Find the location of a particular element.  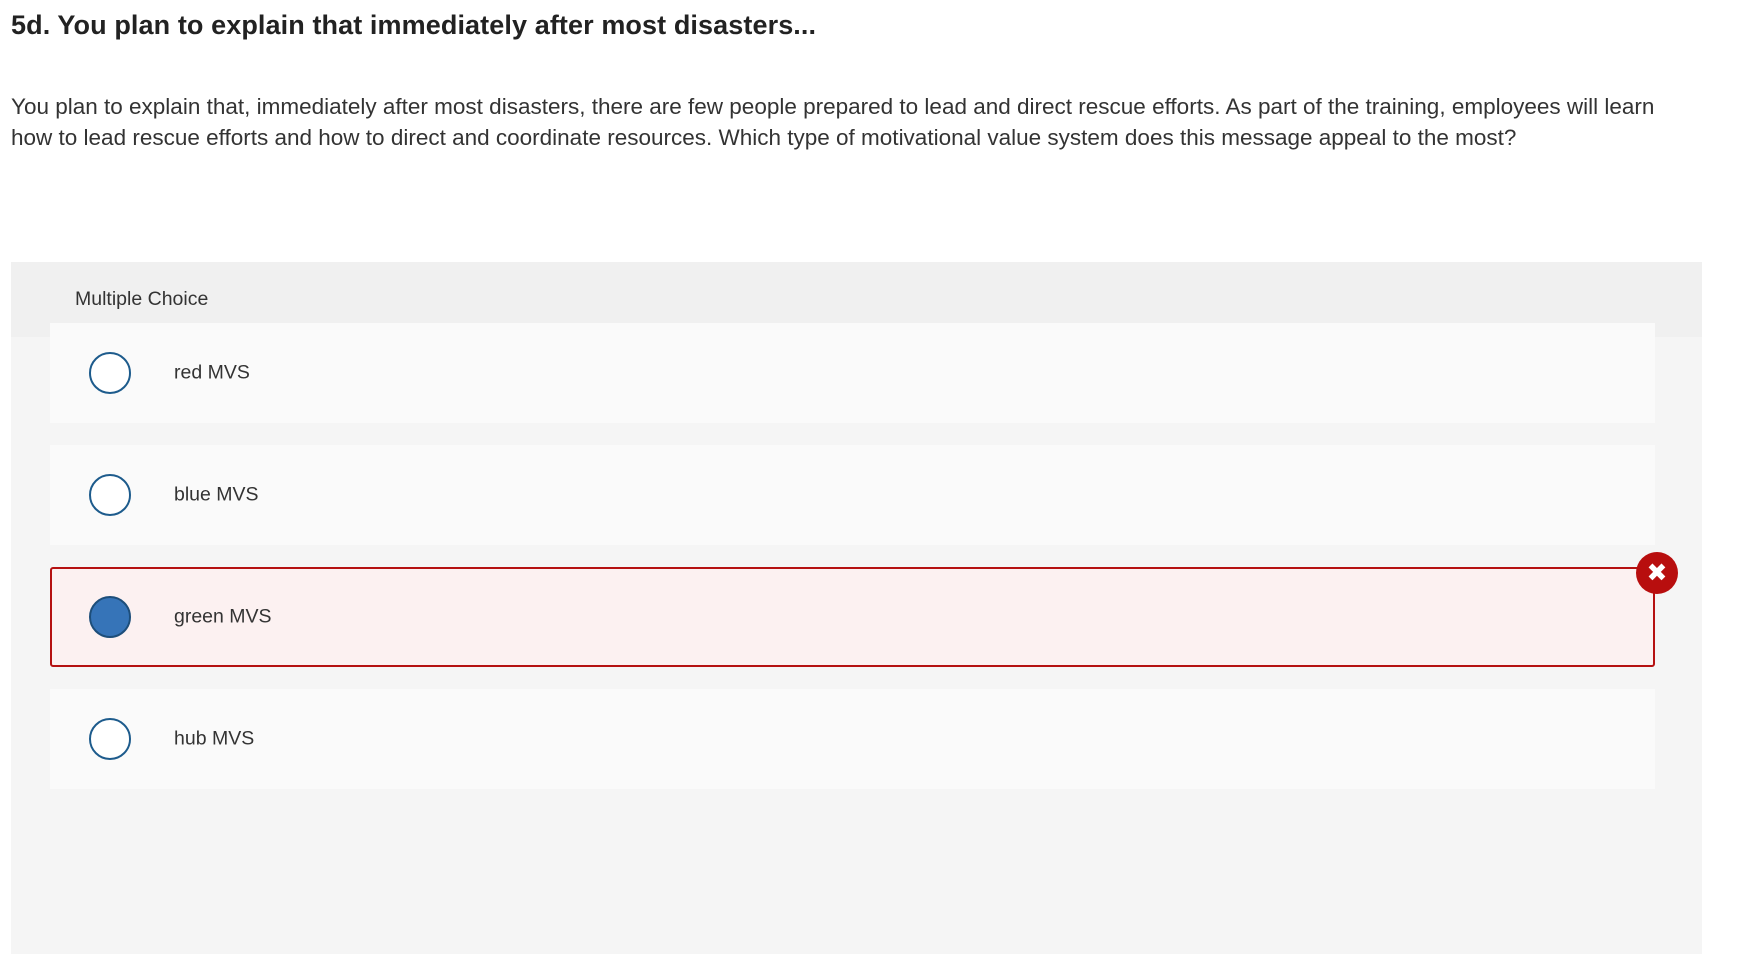

radio-button-selected is located at coordinates (110, 617).